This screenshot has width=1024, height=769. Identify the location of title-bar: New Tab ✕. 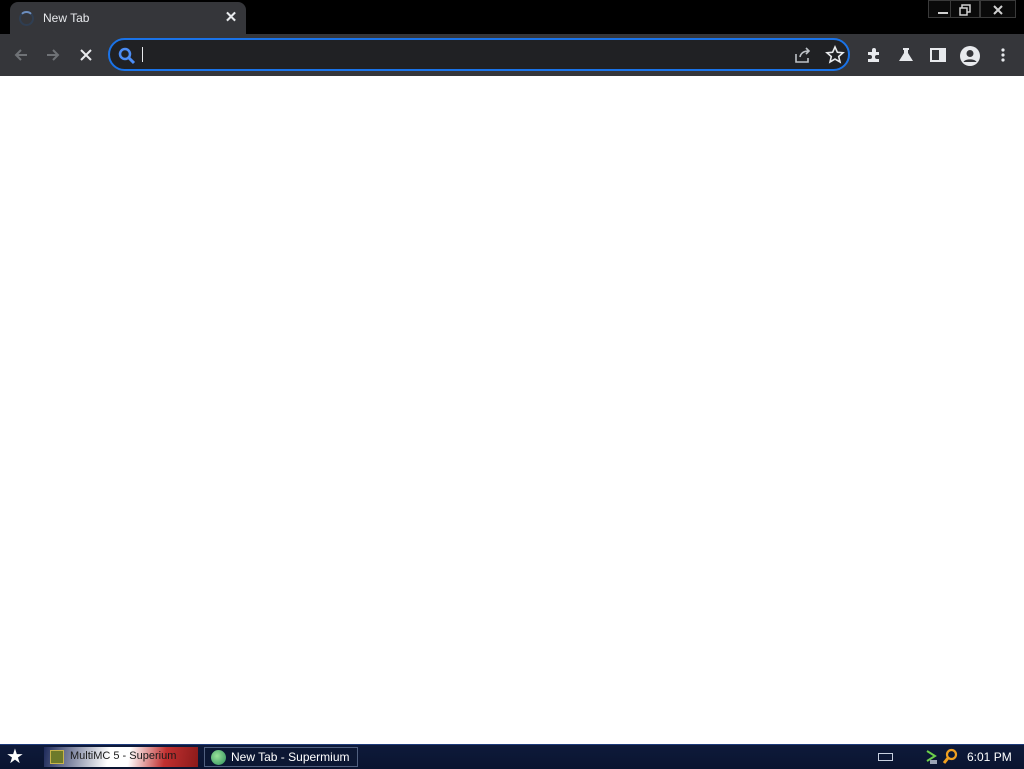
(512, 17).